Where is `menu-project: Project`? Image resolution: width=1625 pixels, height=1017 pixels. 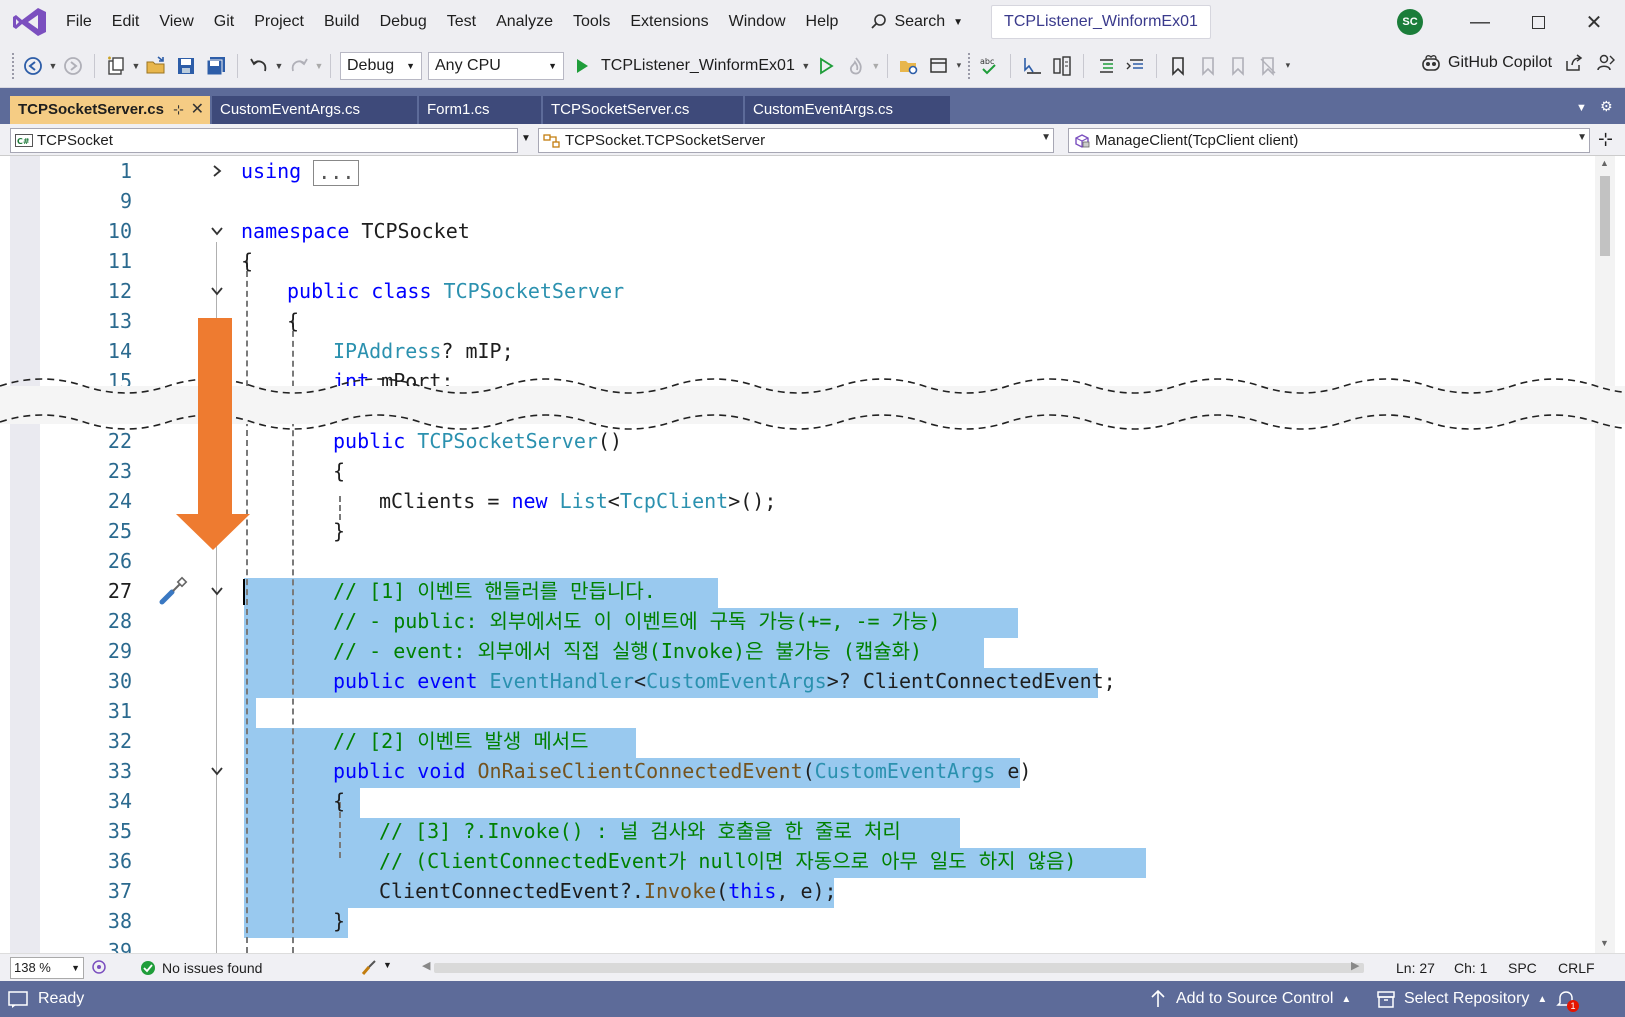 menu-project: Project is located at coordinates (279, 22).